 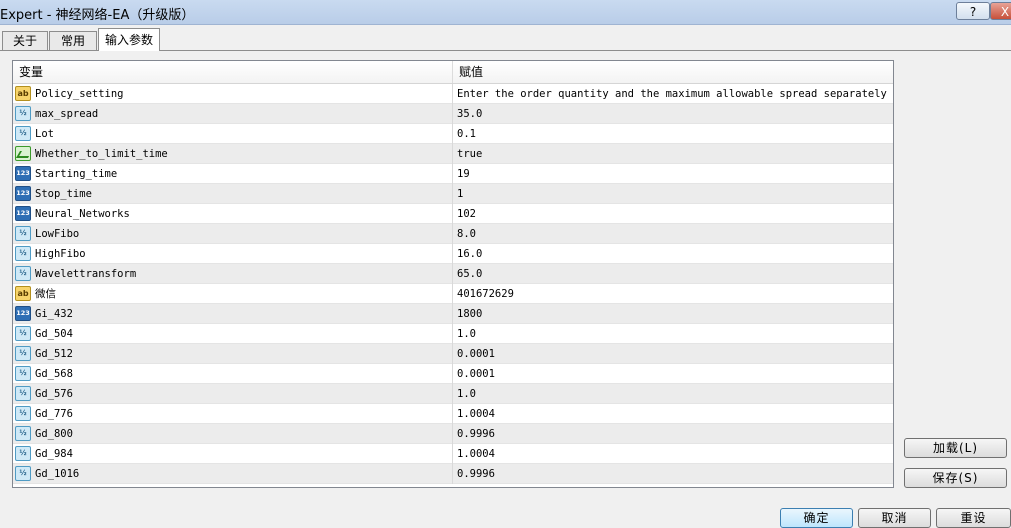 I want to click on variable-name-cell: ½ Gd_1016, so click(x=233, y=474).